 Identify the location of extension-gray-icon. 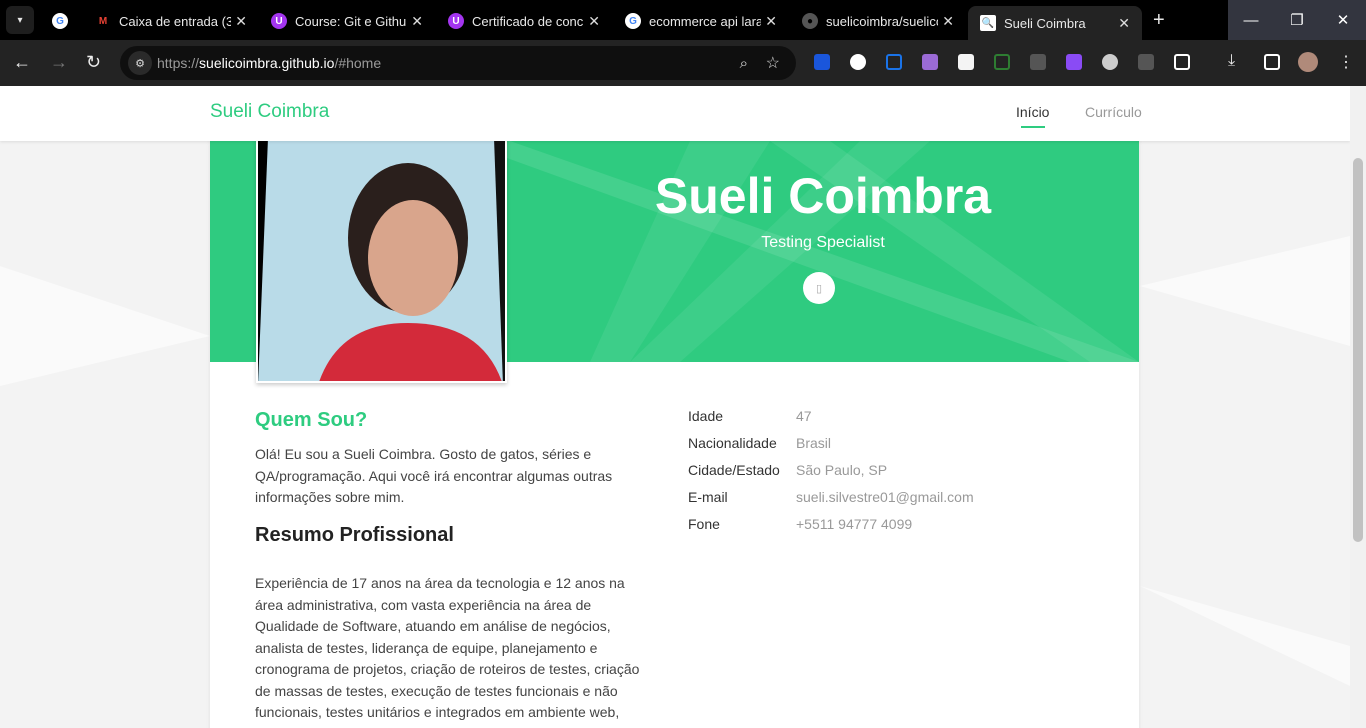
(1146, 62).